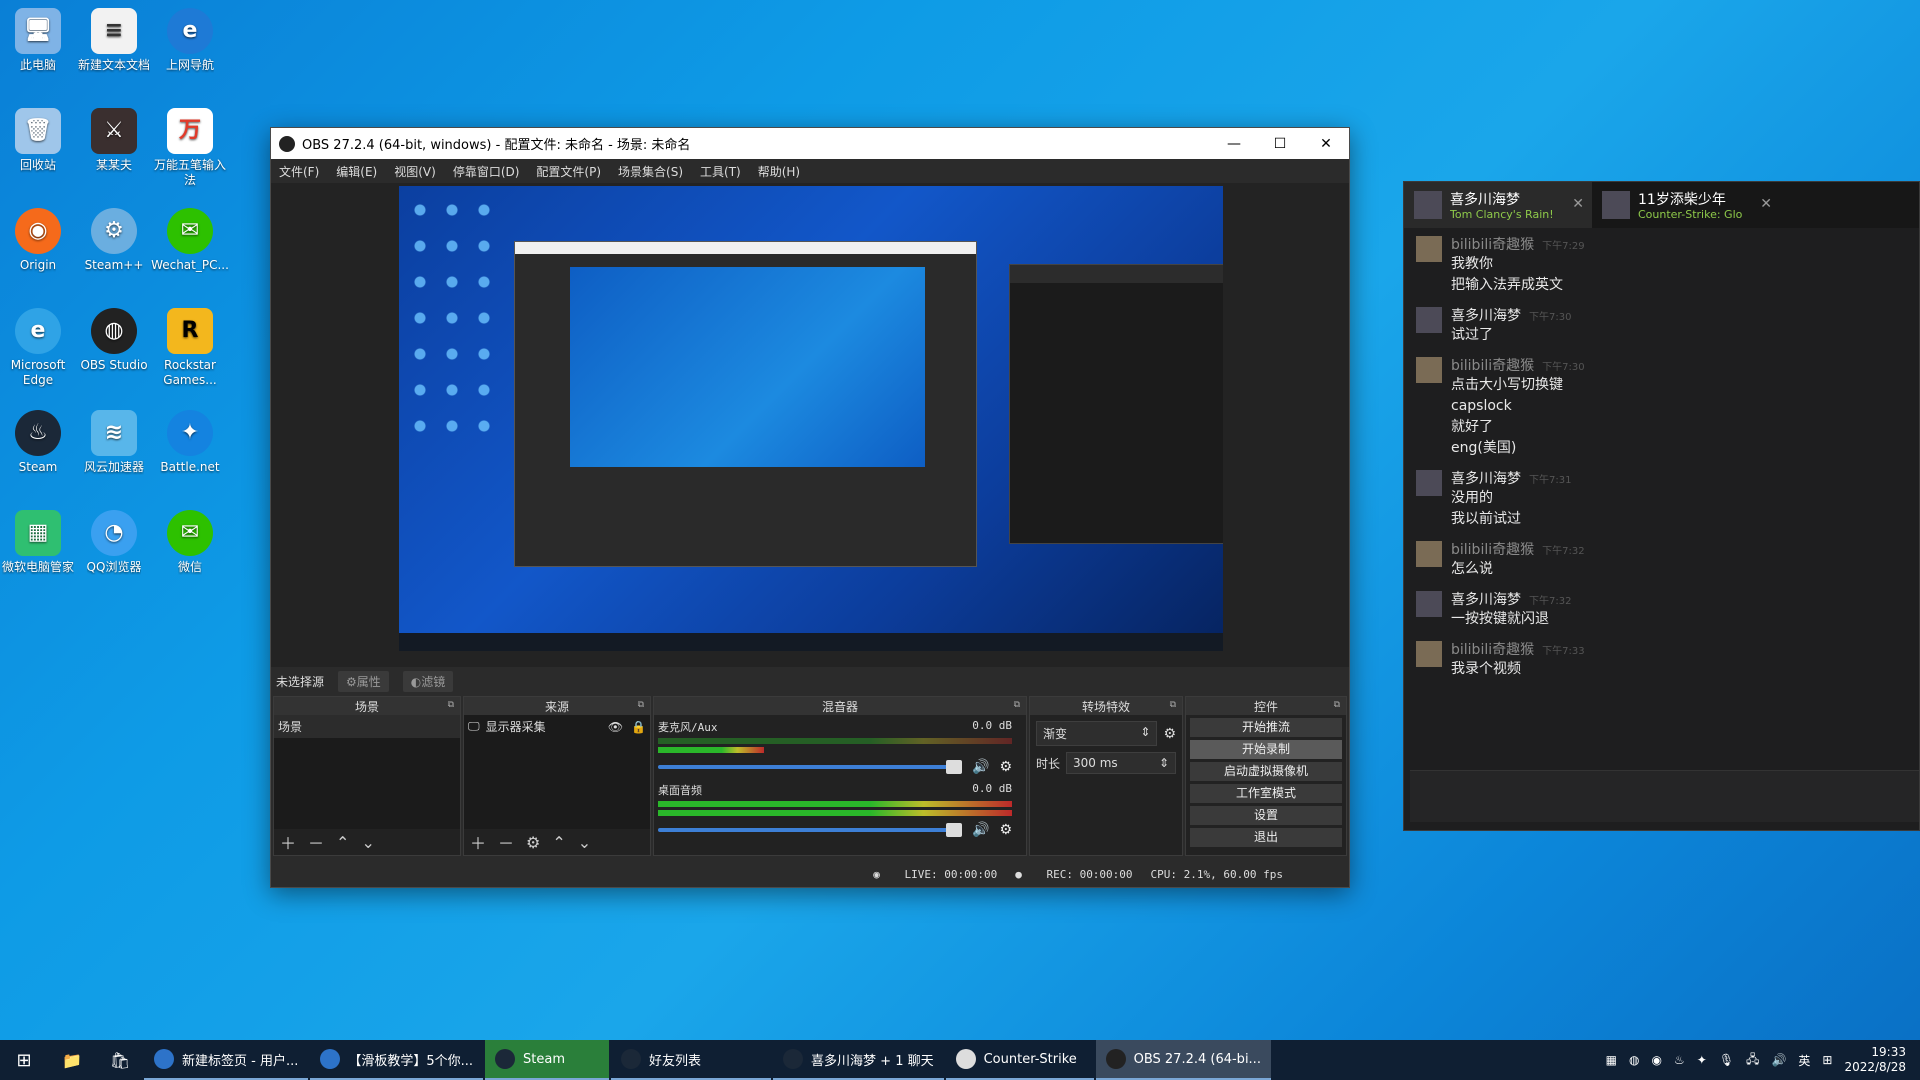  Describe the element at coordinates (114, 340) in the screenshot. I see `desktop-icon-obs: ◍ OBS Studio` at that location.